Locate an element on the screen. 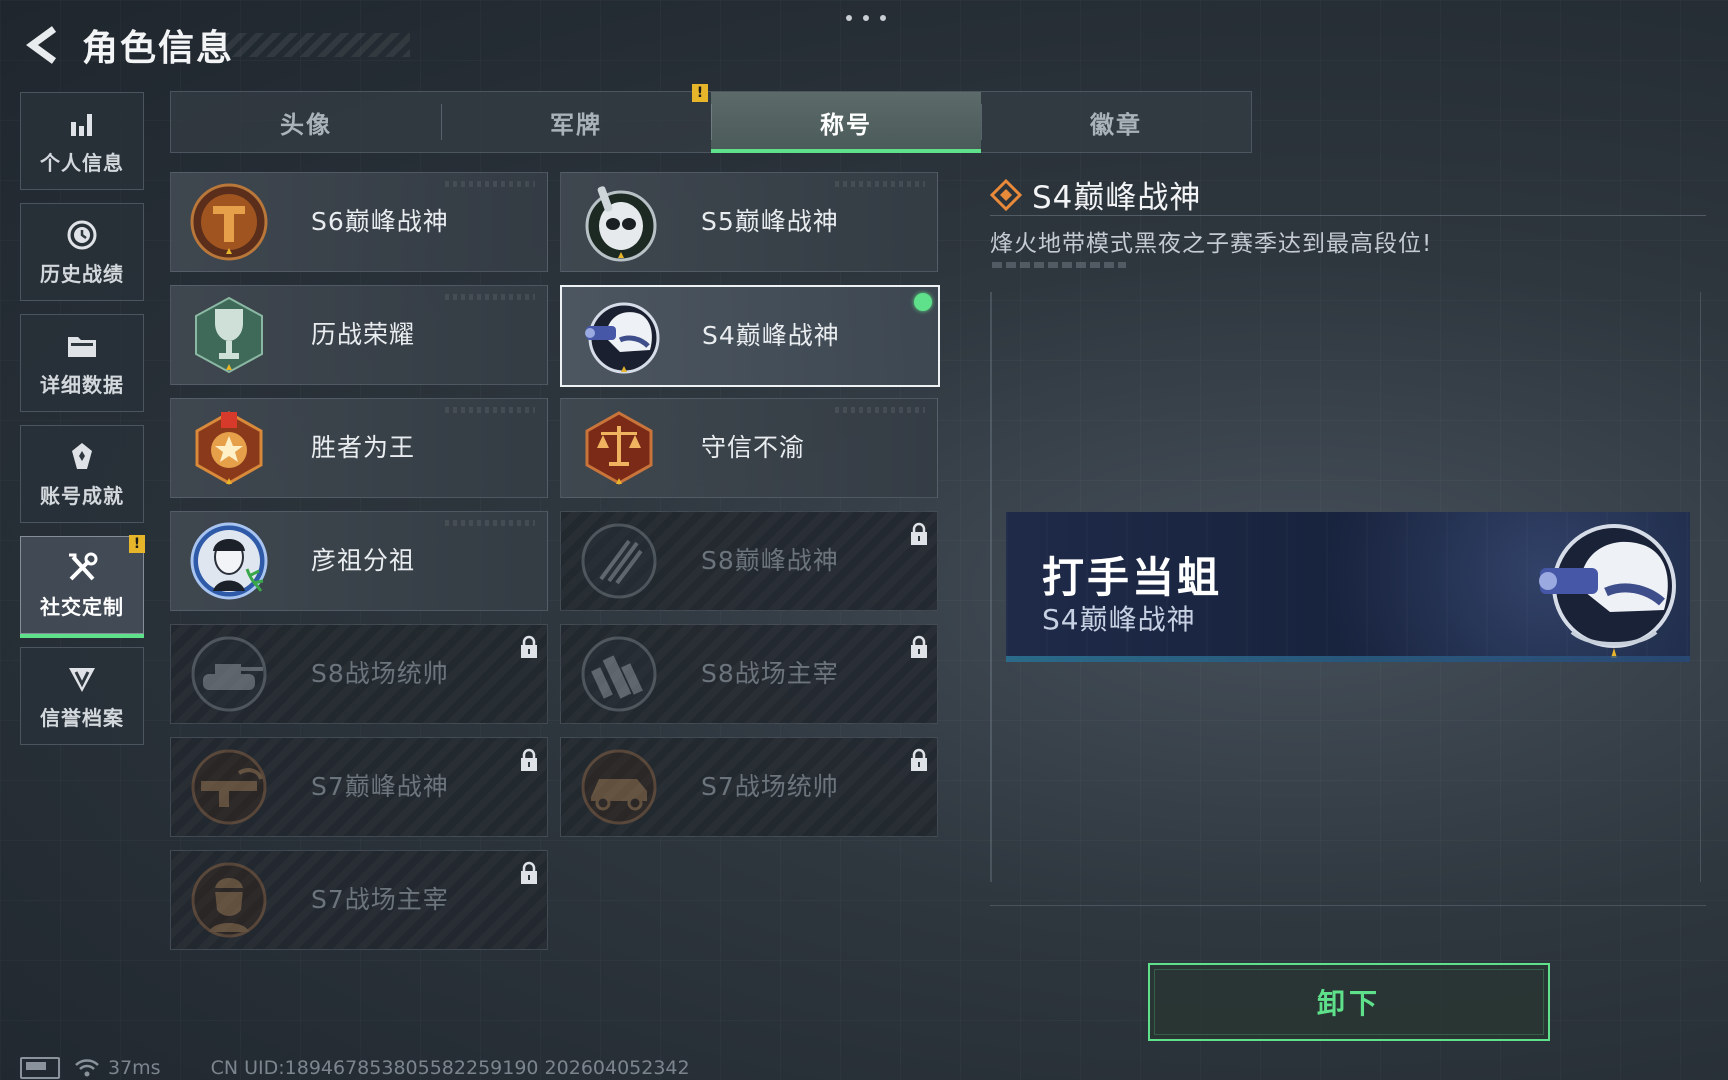 This screenshot has height=1080, width=1728. title-card-label: S4巅峰战神 is located at coordinates (771, 335).